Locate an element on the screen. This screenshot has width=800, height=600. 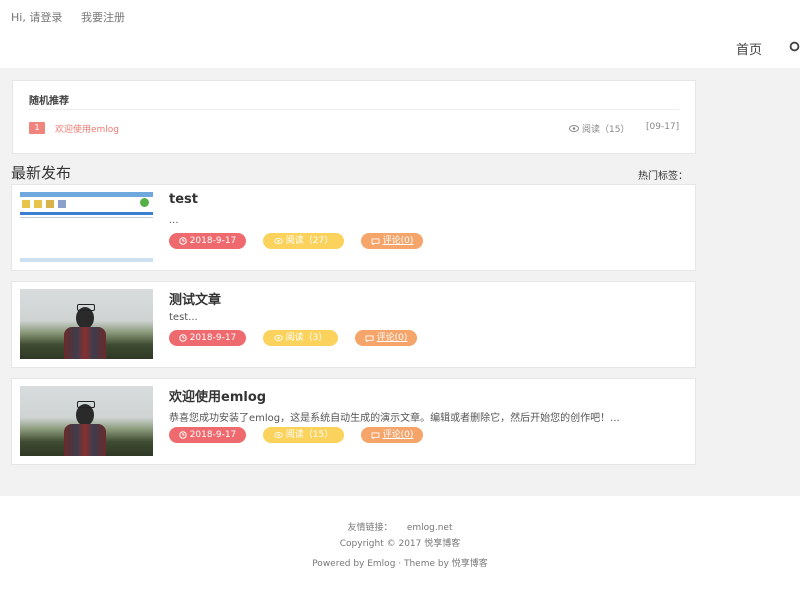
hot-tags-label: 热门标签： is located at coordinates (663, 176).